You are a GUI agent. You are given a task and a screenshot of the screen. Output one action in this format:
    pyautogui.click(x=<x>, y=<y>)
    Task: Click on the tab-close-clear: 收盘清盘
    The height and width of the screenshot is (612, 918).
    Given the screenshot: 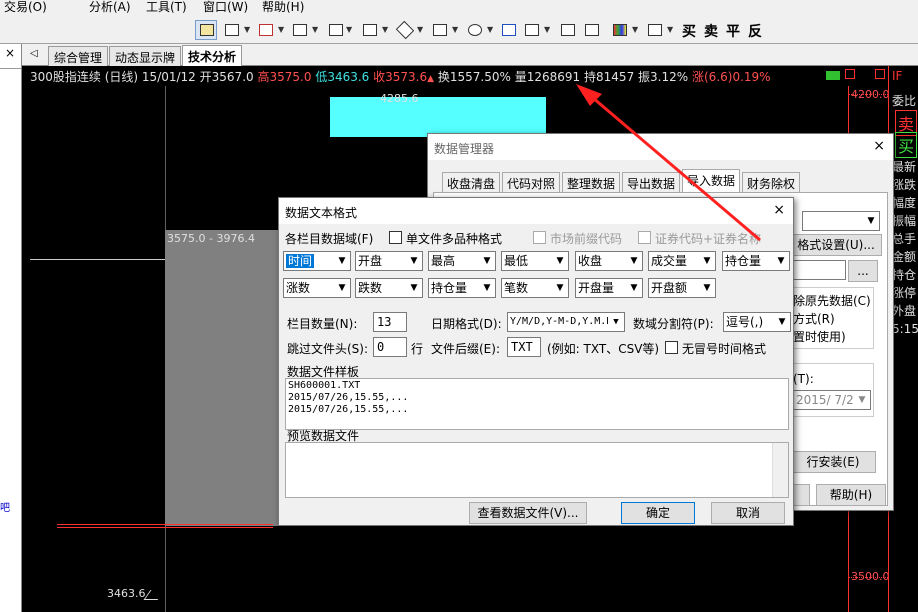 What is the action you would take?
    pyautogui.click(x=471, y=182)
    